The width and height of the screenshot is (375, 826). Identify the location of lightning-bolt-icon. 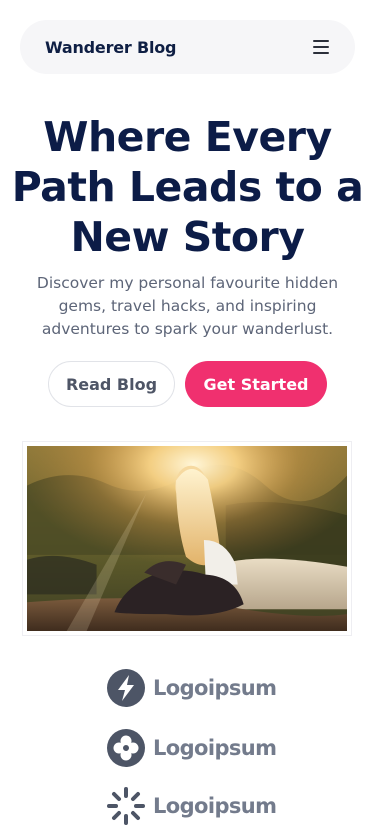
(126, 688).